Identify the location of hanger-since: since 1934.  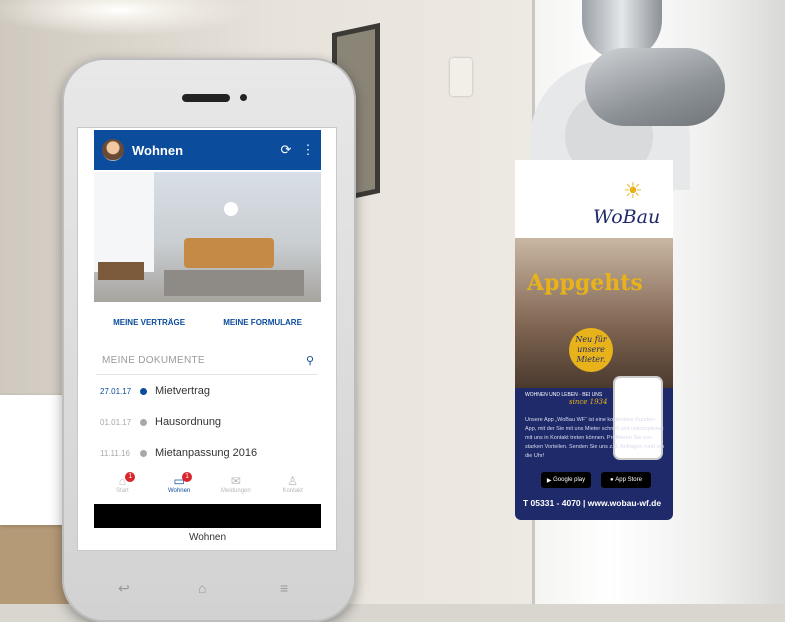
(588, 402).